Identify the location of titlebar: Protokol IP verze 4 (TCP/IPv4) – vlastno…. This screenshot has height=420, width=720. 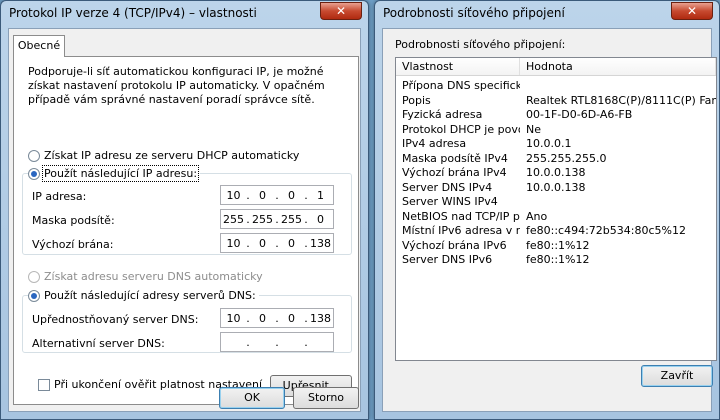
(184, 14).